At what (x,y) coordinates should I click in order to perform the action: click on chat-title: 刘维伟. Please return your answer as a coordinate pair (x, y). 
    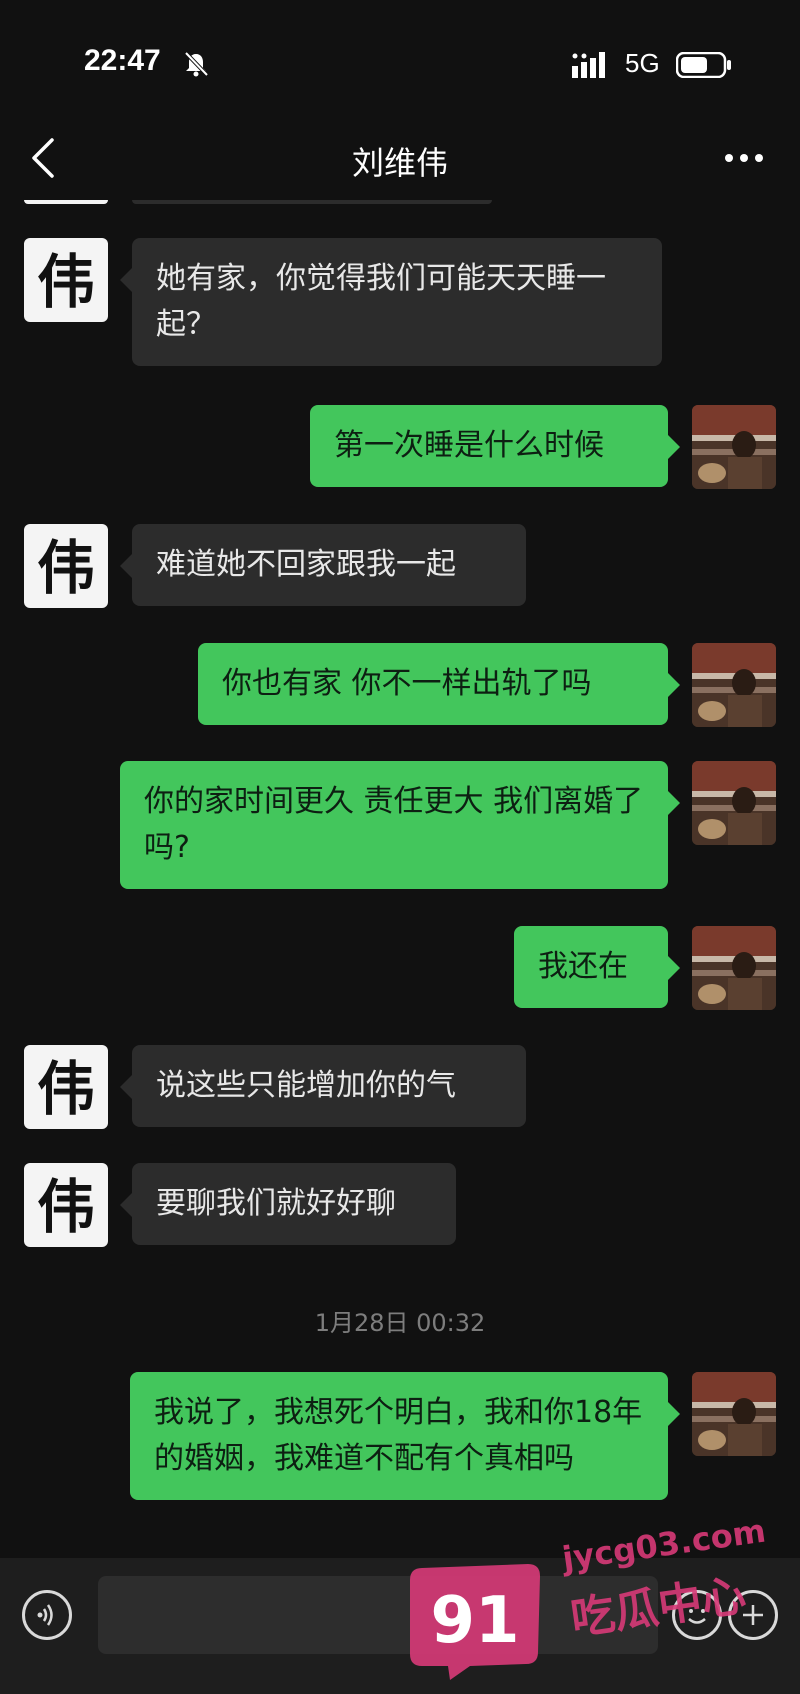
    Looking at the image, I should click on (399, 163).